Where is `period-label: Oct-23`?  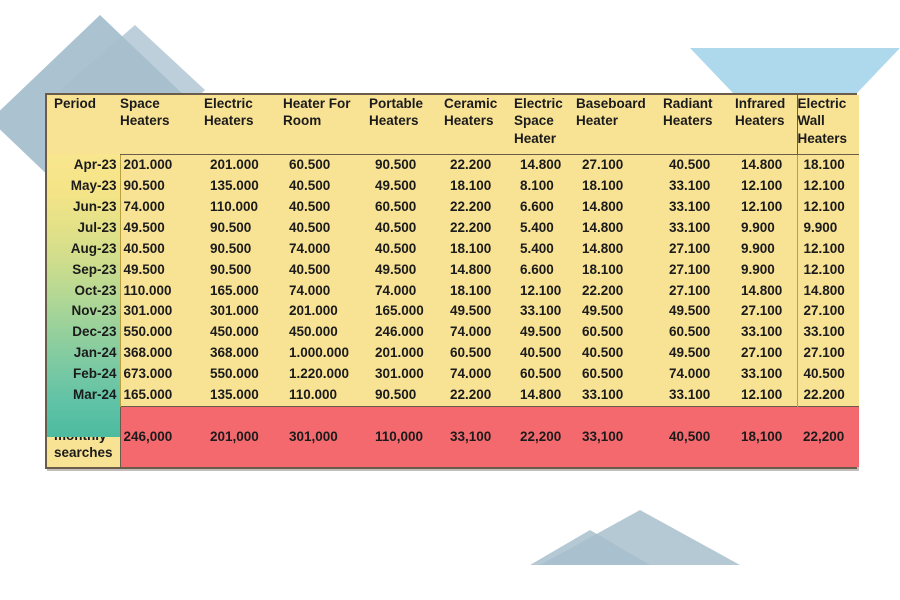 period-label: Oct-23 is located at coordinates (95, 290).